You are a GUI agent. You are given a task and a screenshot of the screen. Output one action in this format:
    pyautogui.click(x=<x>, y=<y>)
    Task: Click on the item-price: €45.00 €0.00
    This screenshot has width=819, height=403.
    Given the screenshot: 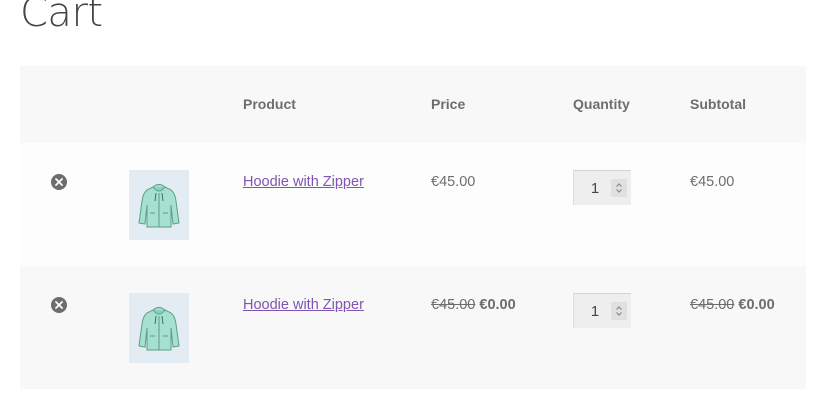 What is the action you would take?
    pyautogui.click(x=473, y=305)
    